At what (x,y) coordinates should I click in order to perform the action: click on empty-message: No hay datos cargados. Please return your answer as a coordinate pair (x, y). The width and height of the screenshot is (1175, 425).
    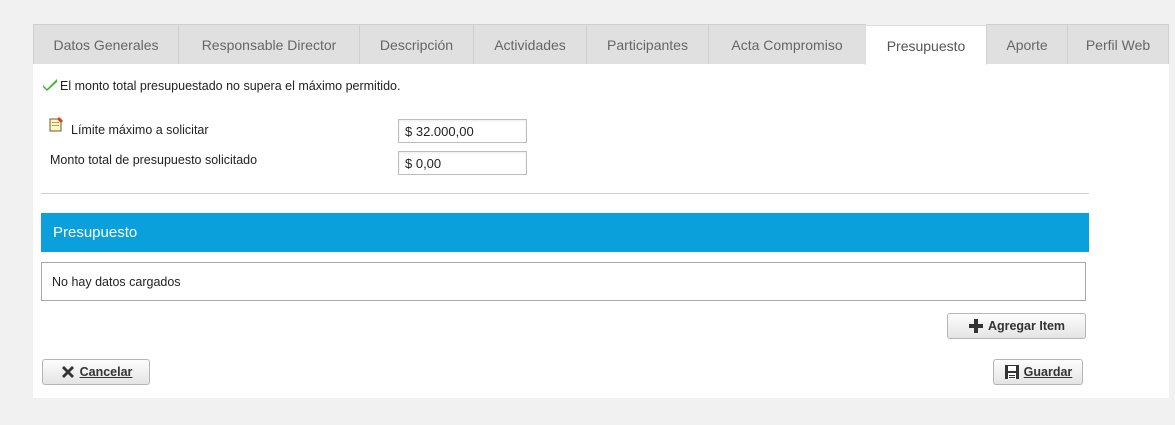
    Looking at the image, I should click on (116, 281).